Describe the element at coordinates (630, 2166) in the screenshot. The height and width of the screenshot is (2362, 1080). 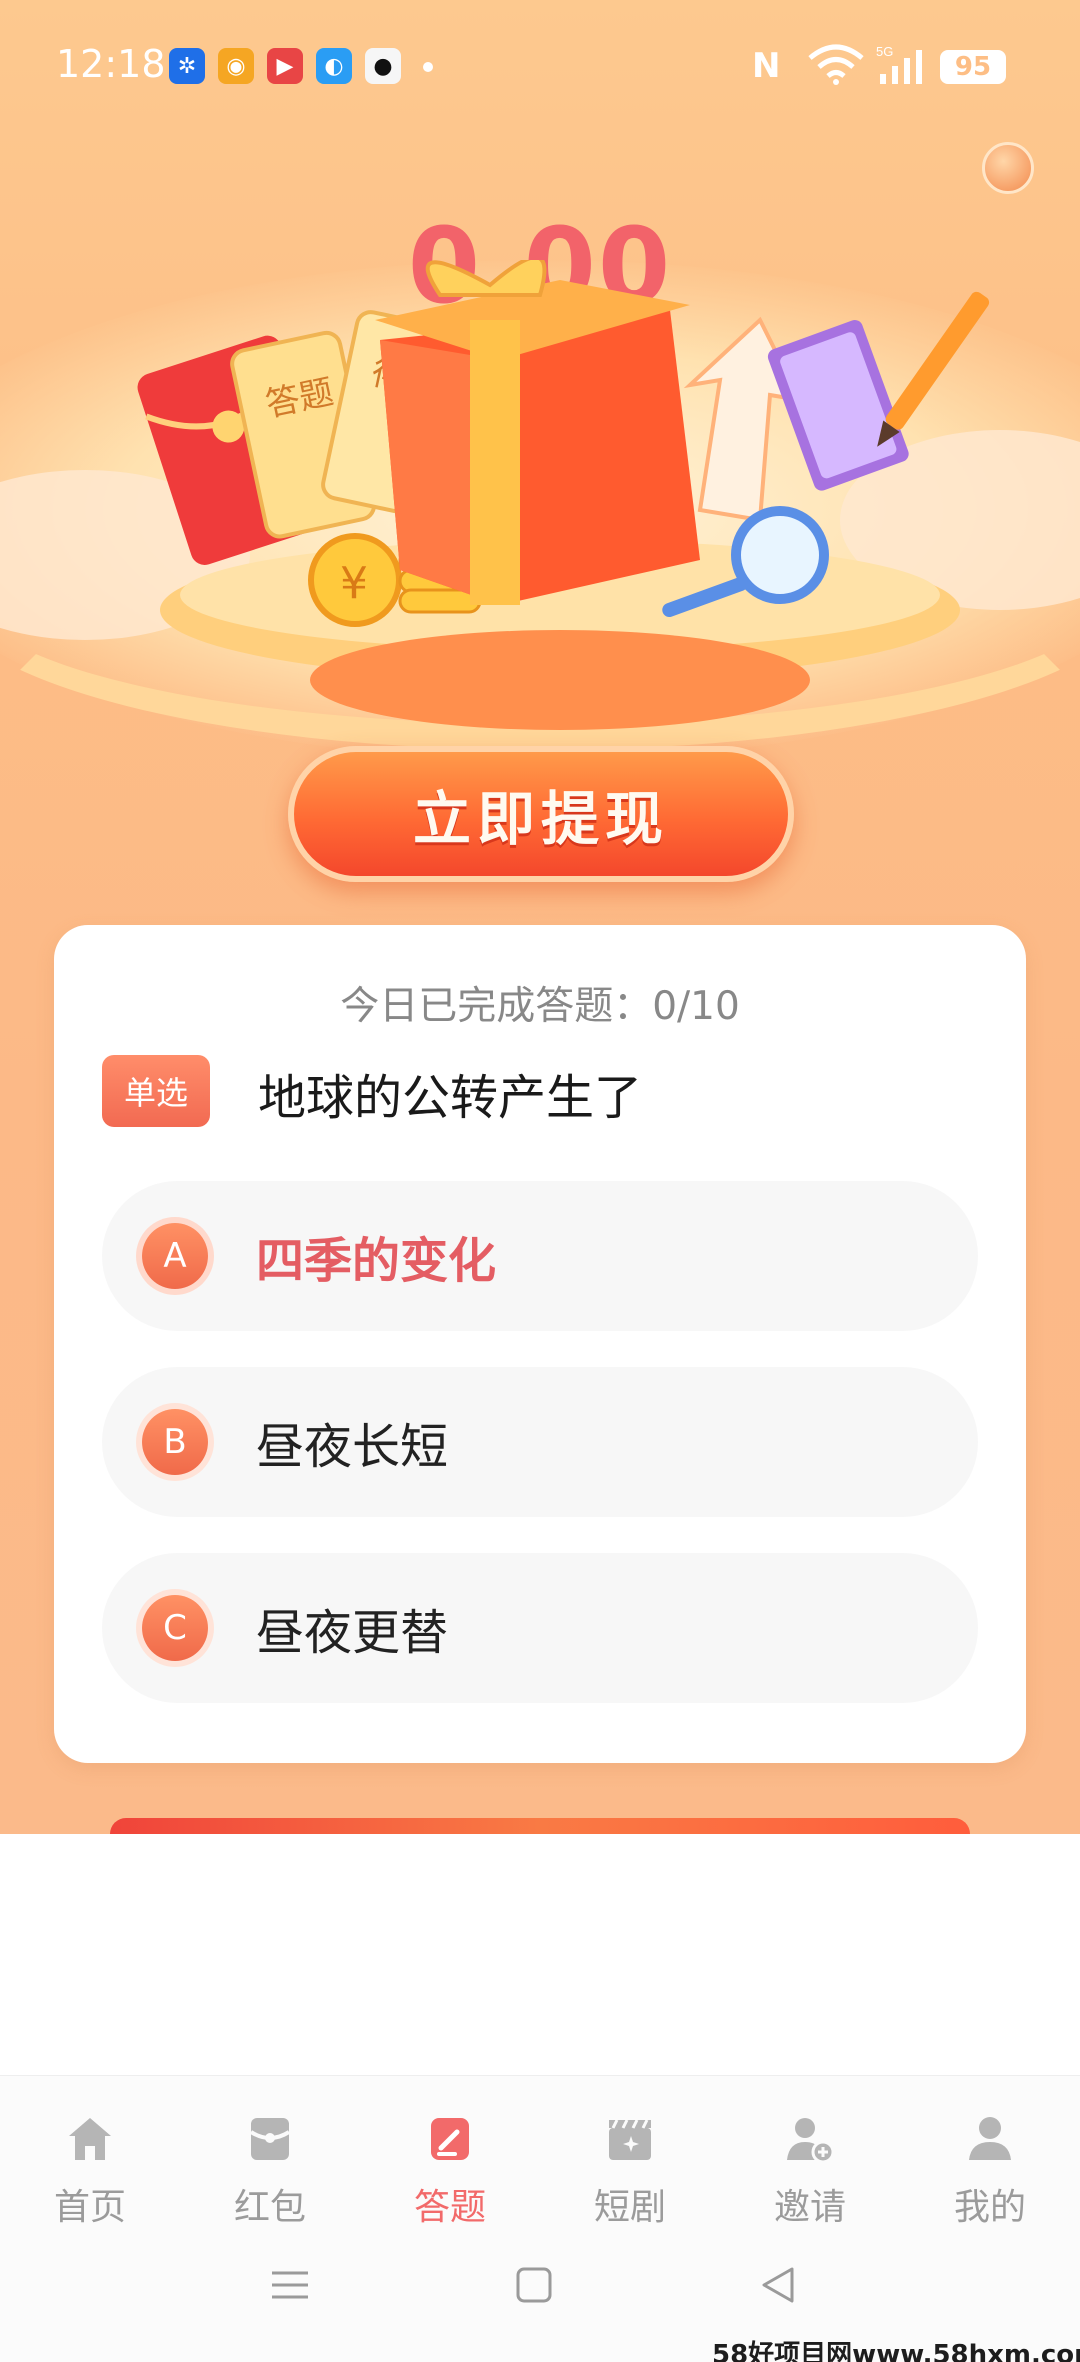
I see `tab-short-drama: 短剧` at that location.